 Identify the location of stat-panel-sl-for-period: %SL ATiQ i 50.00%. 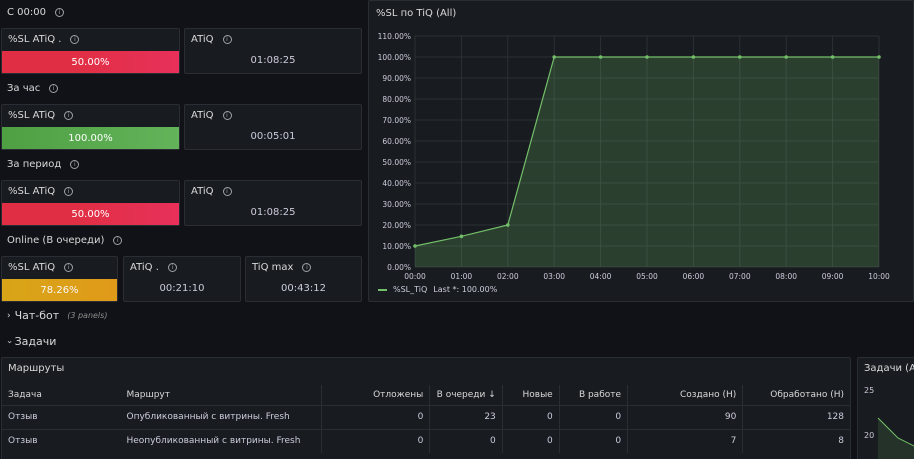
(90, 203).